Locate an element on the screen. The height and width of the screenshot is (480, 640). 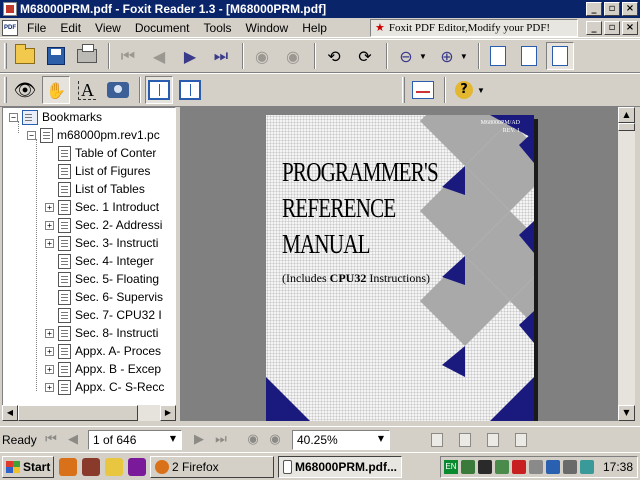
prev-page-icon: ◀ is located at coordinates (73, 440).